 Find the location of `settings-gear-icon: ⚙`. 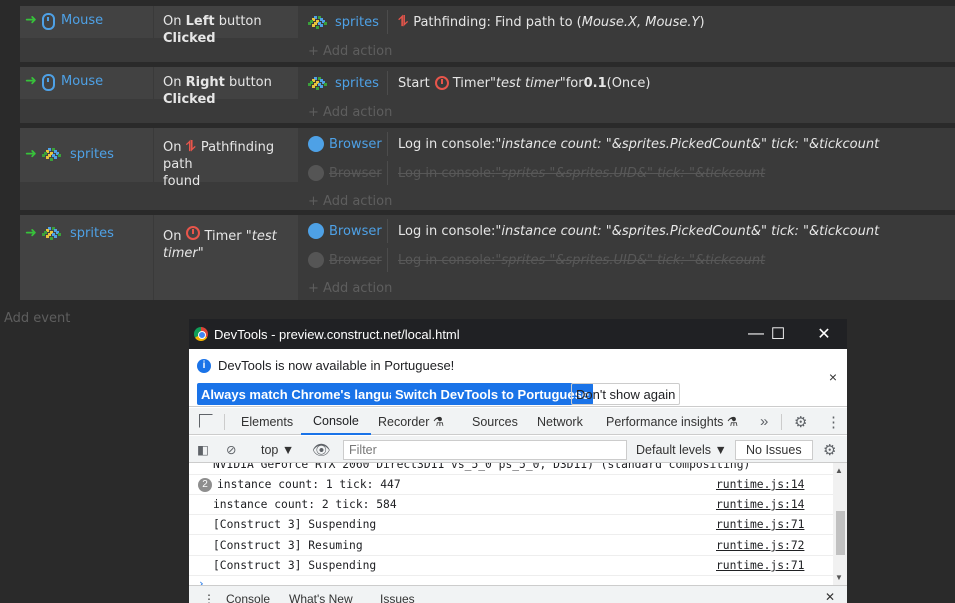

settings-gear-icon: ⚙ is located at coordinates (800, 421).